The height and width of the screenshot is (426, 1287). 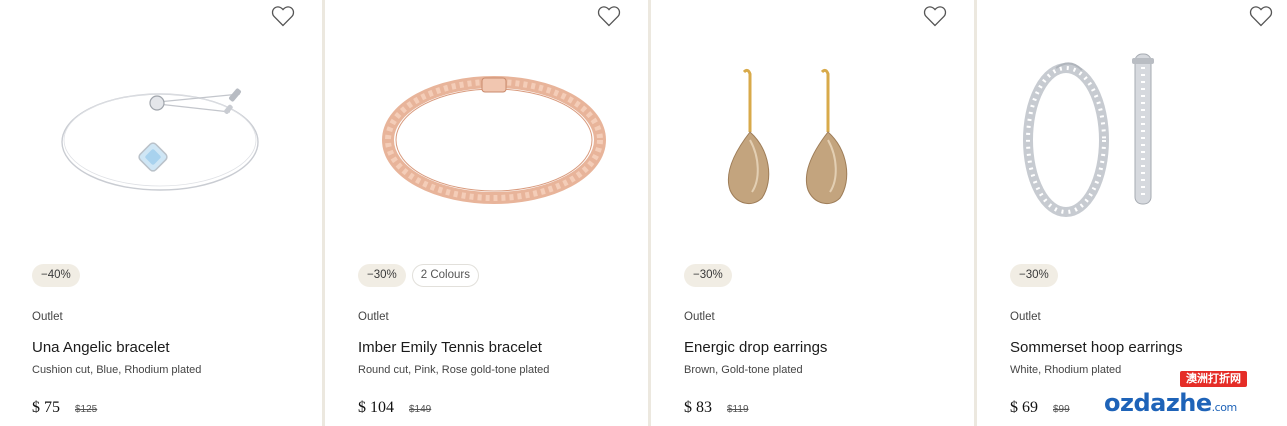 I want to click on original-price: $119, so click(x=738, y=409).